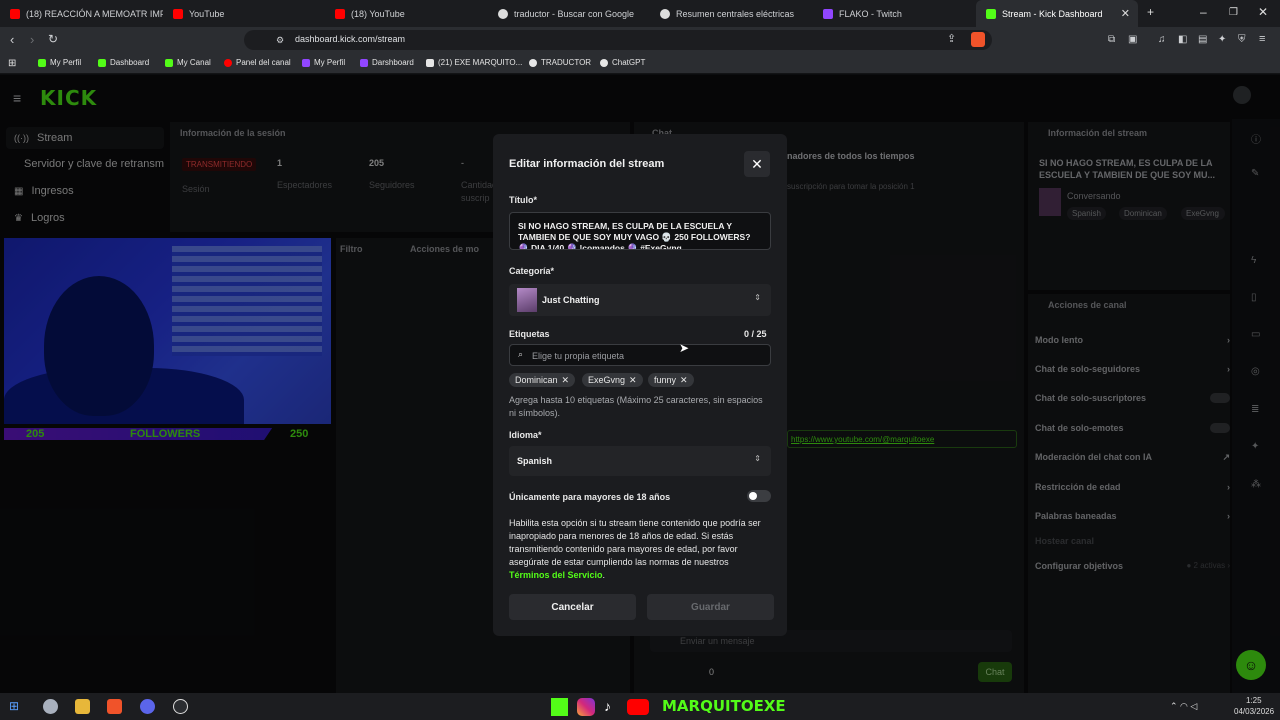 The width and height of the screenshot is (1280, 720). What do you see at coordinates (710, 607) in the screenshot?
I see `save-button: Guardar` at bounding box center [710, 607].